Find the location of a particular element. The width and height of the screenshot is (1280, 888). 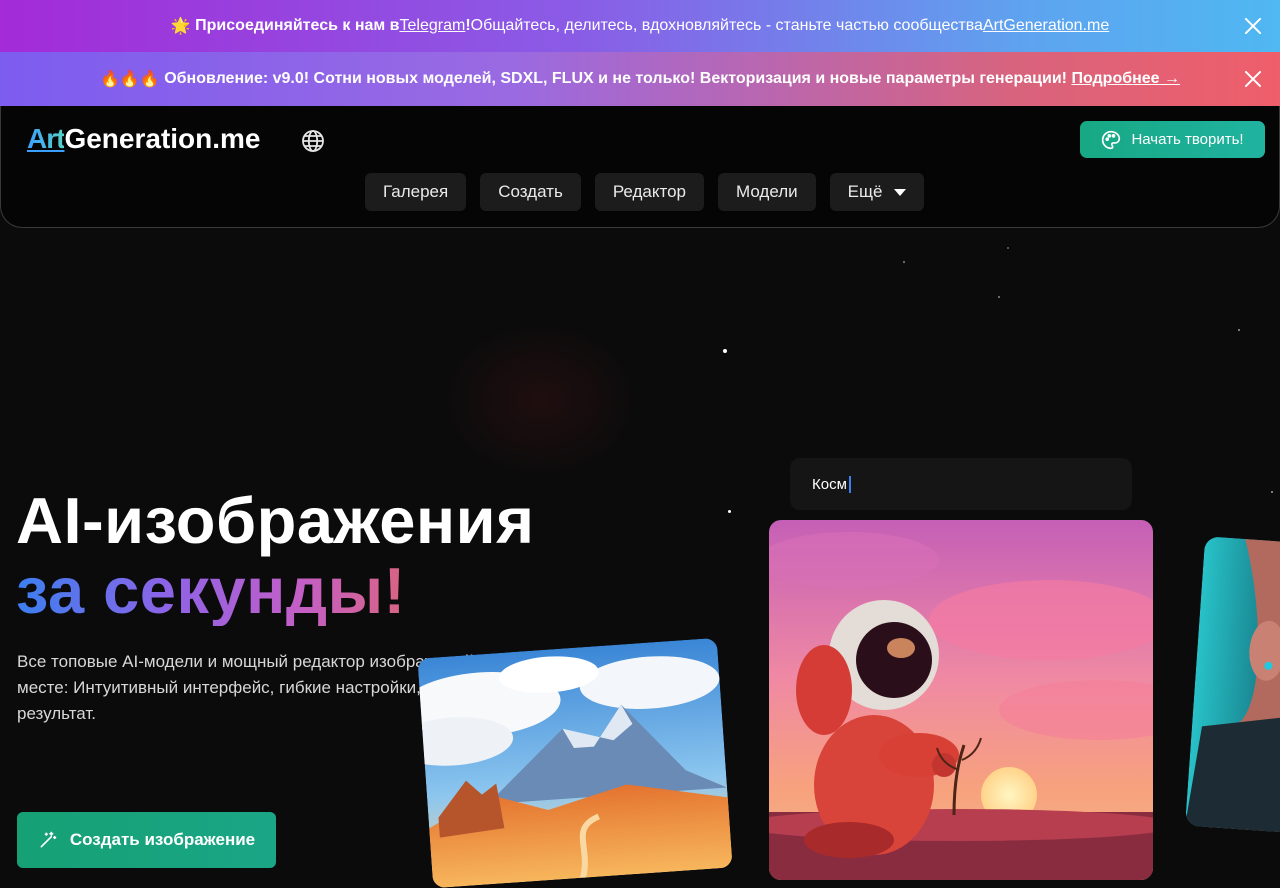

astronaut-image is located at coordinates (961, 700).